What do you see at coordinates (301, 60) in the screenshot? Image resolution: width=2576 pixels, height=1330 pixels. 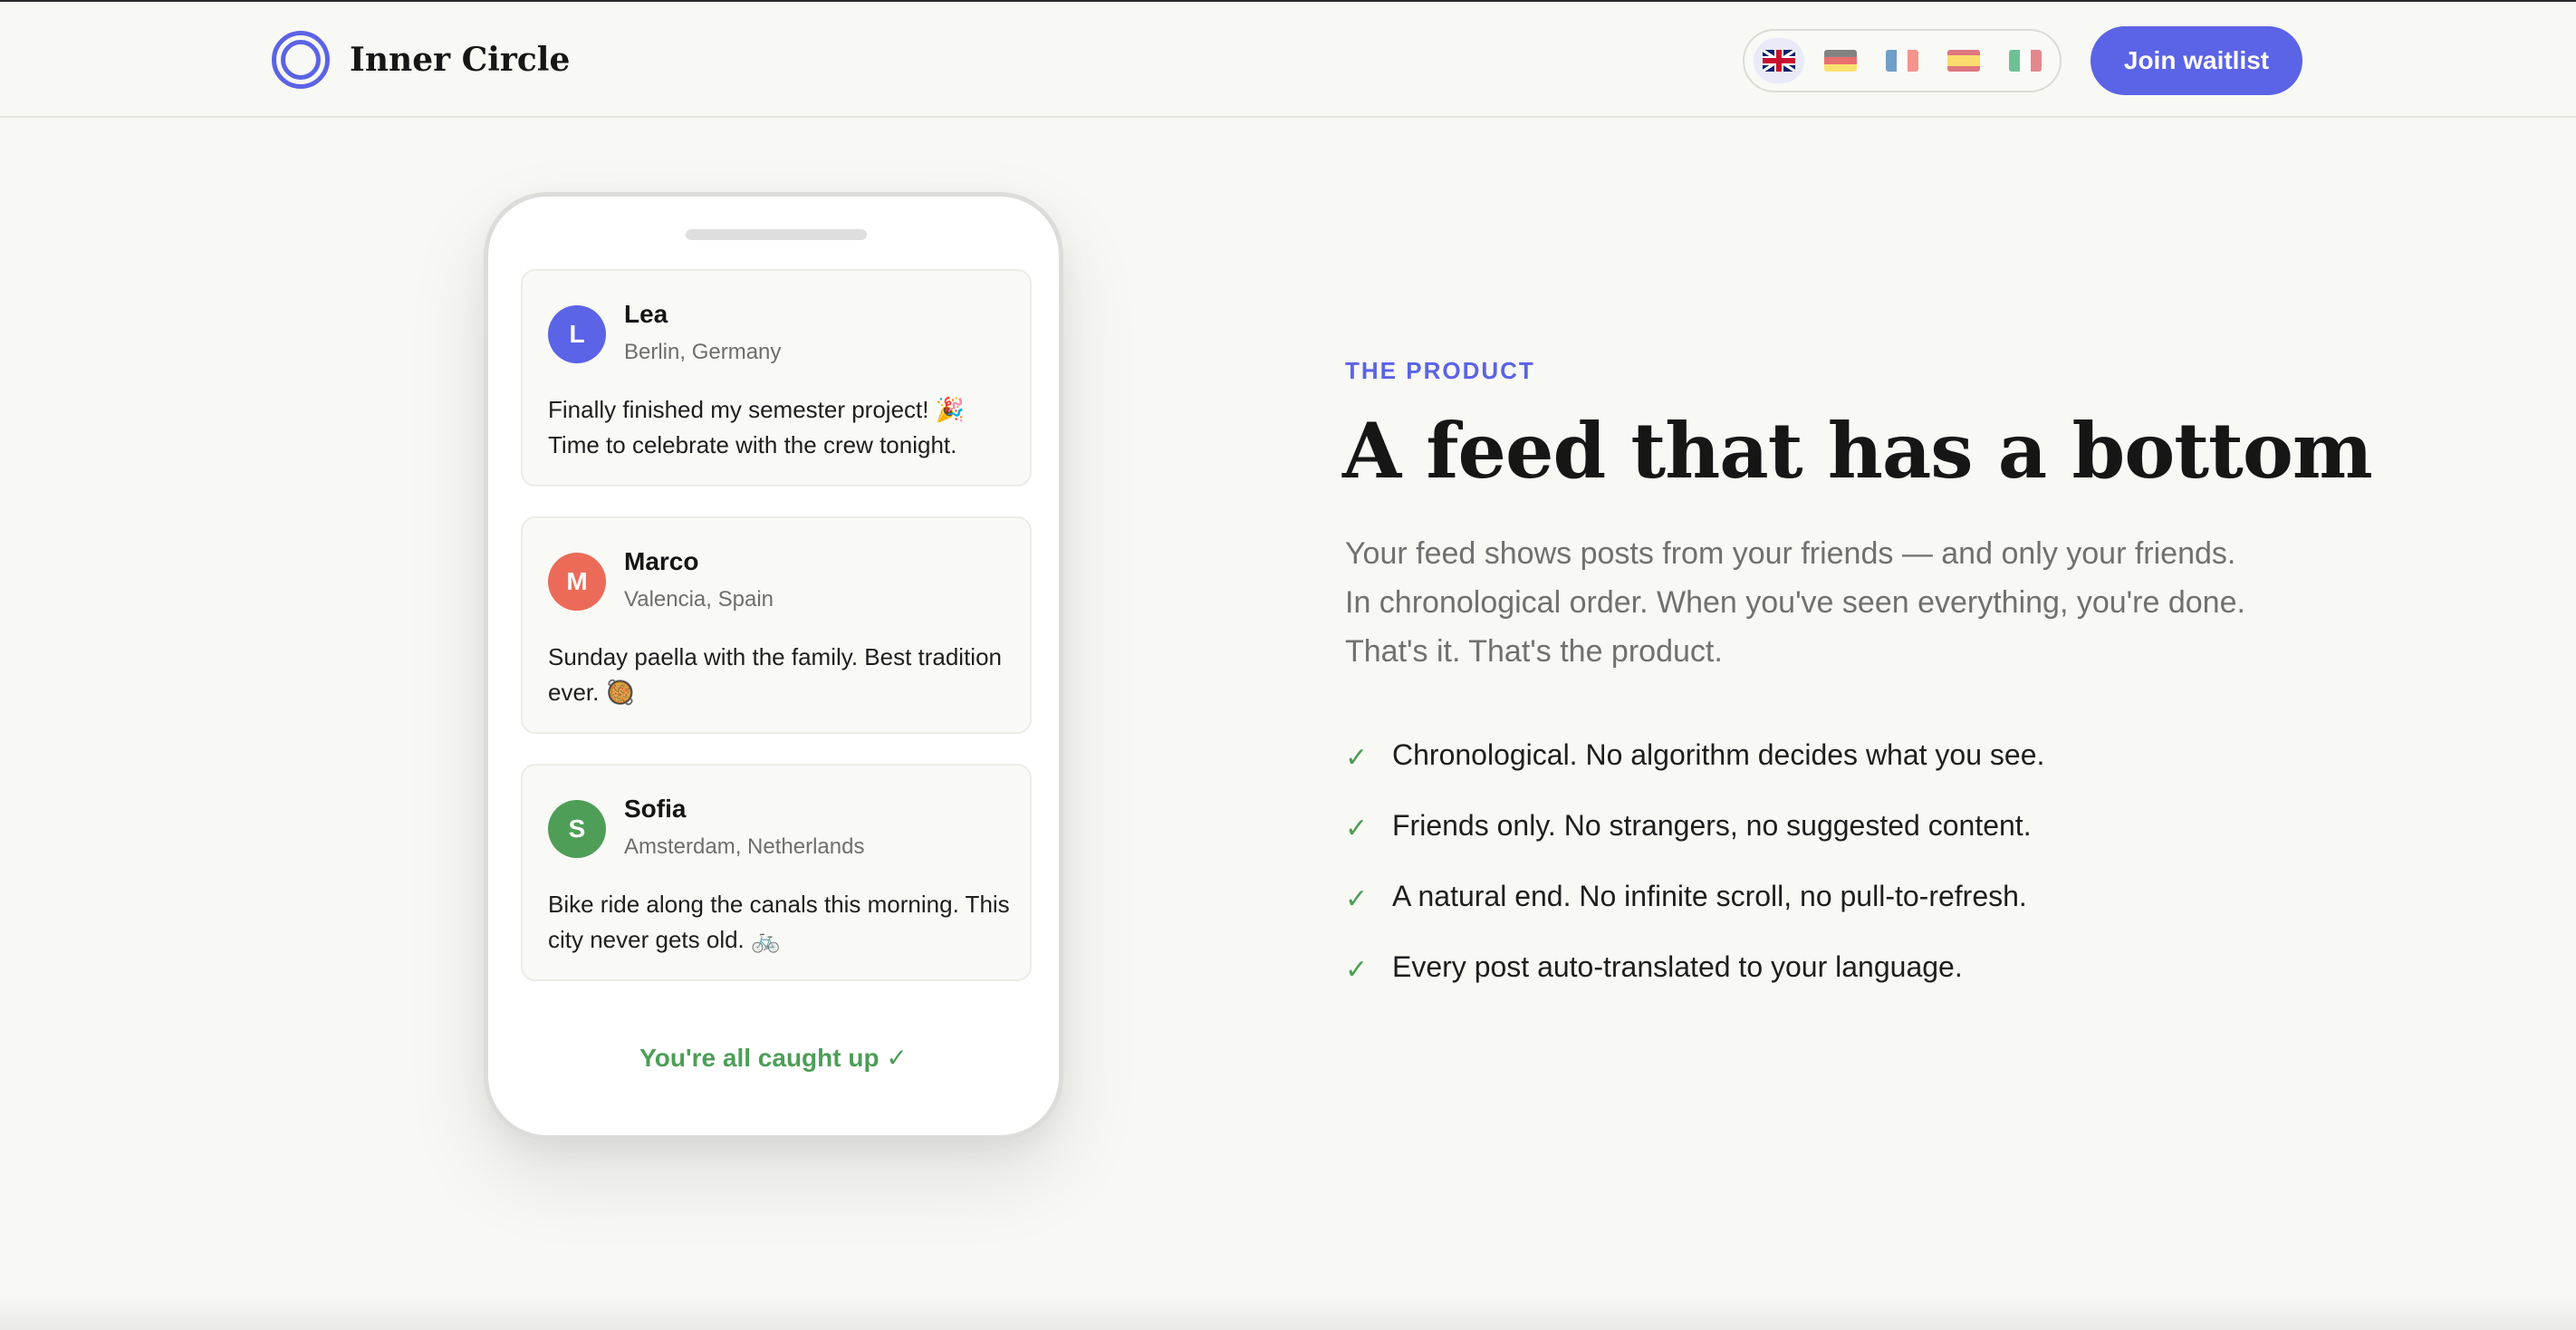 I see `logo-icon` at bounding box center [301, 60].